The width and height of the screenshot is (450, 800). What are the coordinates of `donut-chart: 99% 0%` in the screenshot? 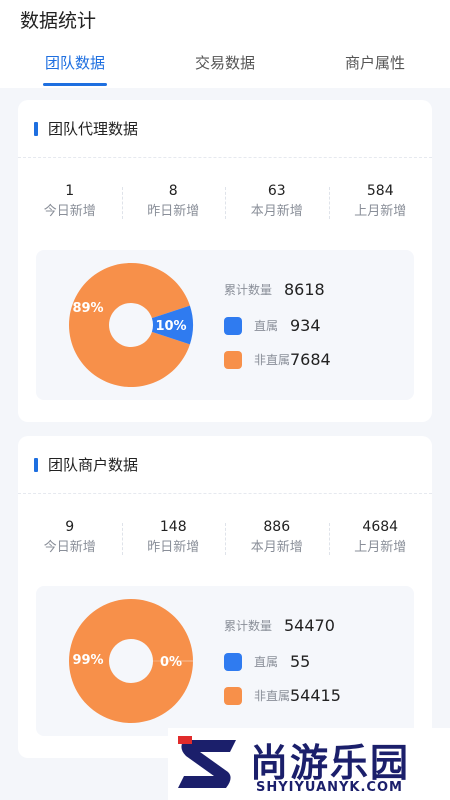 It's located at (130, 660).